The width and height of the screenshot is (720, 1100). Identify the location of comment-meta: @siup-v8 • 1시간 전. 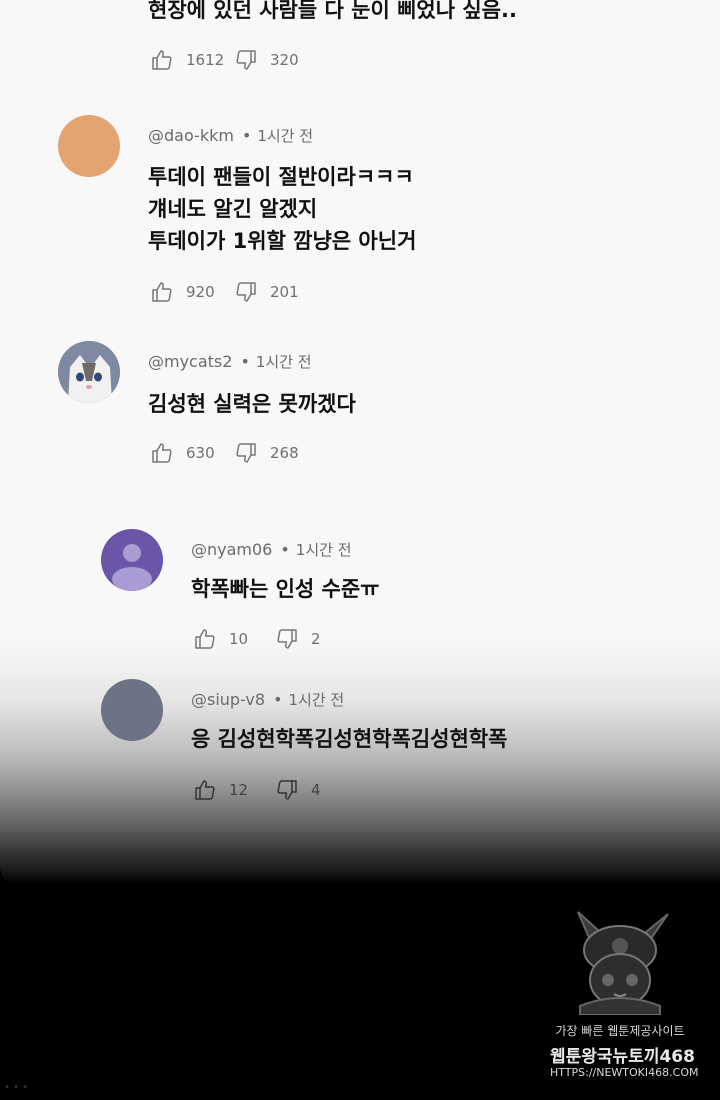
(268, 699).